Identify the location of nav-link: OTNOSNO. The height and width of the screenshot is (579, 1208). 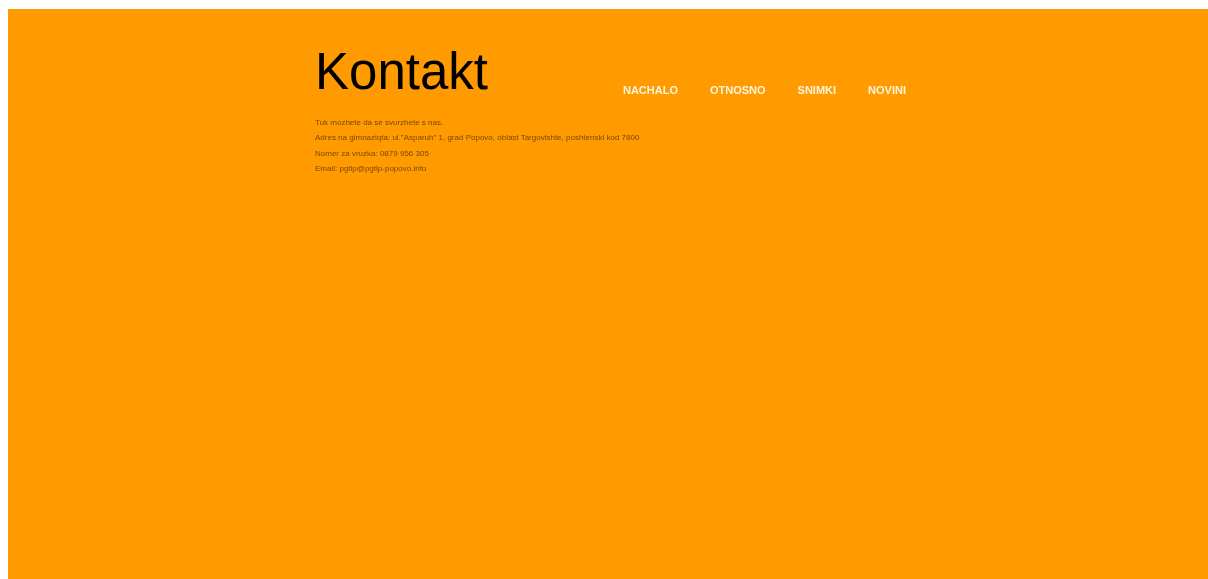
(737, 90).